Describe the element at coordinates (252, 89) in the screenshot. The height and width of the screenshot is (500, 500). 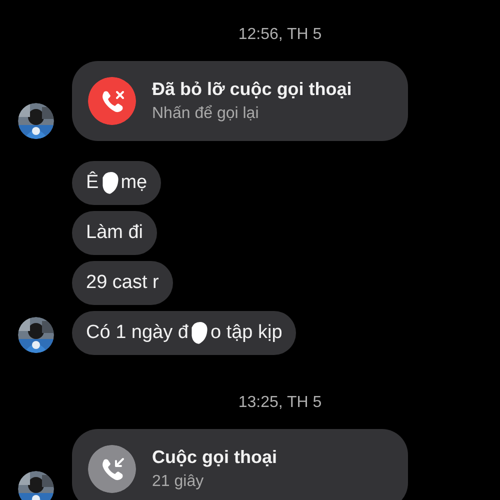
I see `call-title: Đã bỏ lỡ cuộc gọi thoại` at that location.